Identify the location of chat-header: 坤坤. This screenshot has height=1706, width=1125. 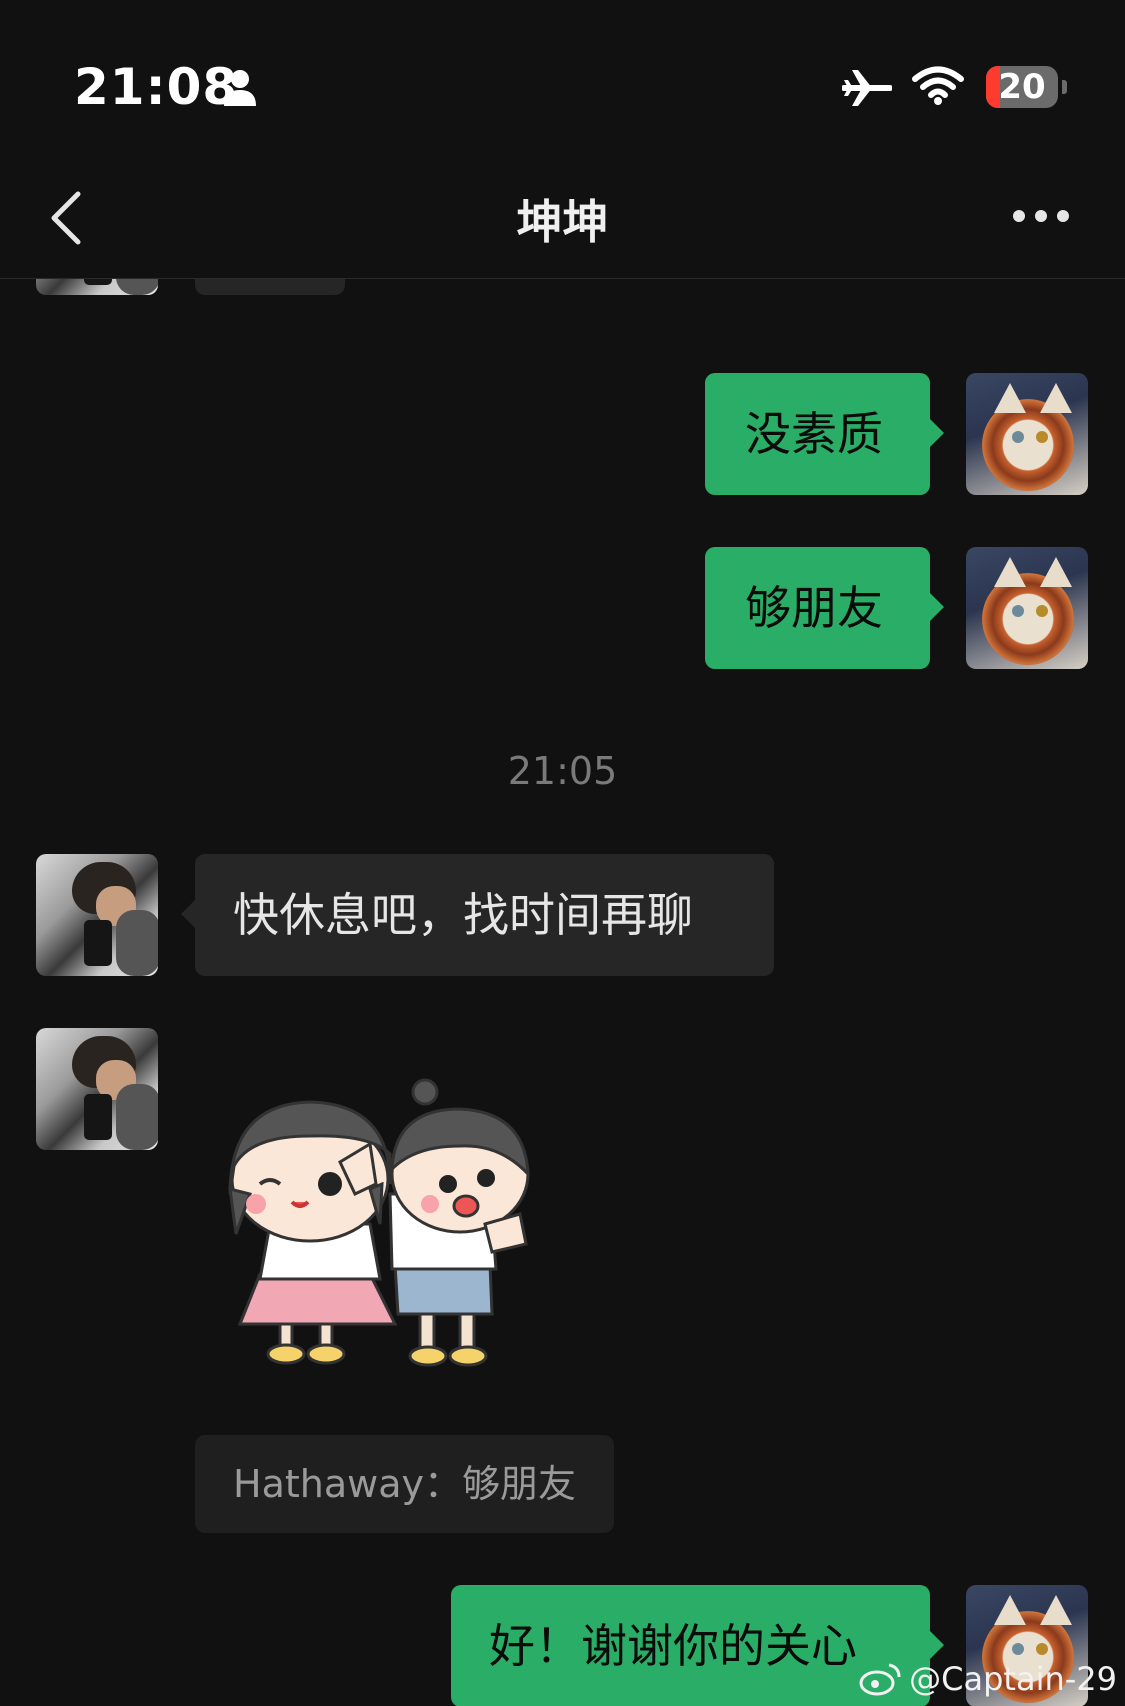
(562, 219).